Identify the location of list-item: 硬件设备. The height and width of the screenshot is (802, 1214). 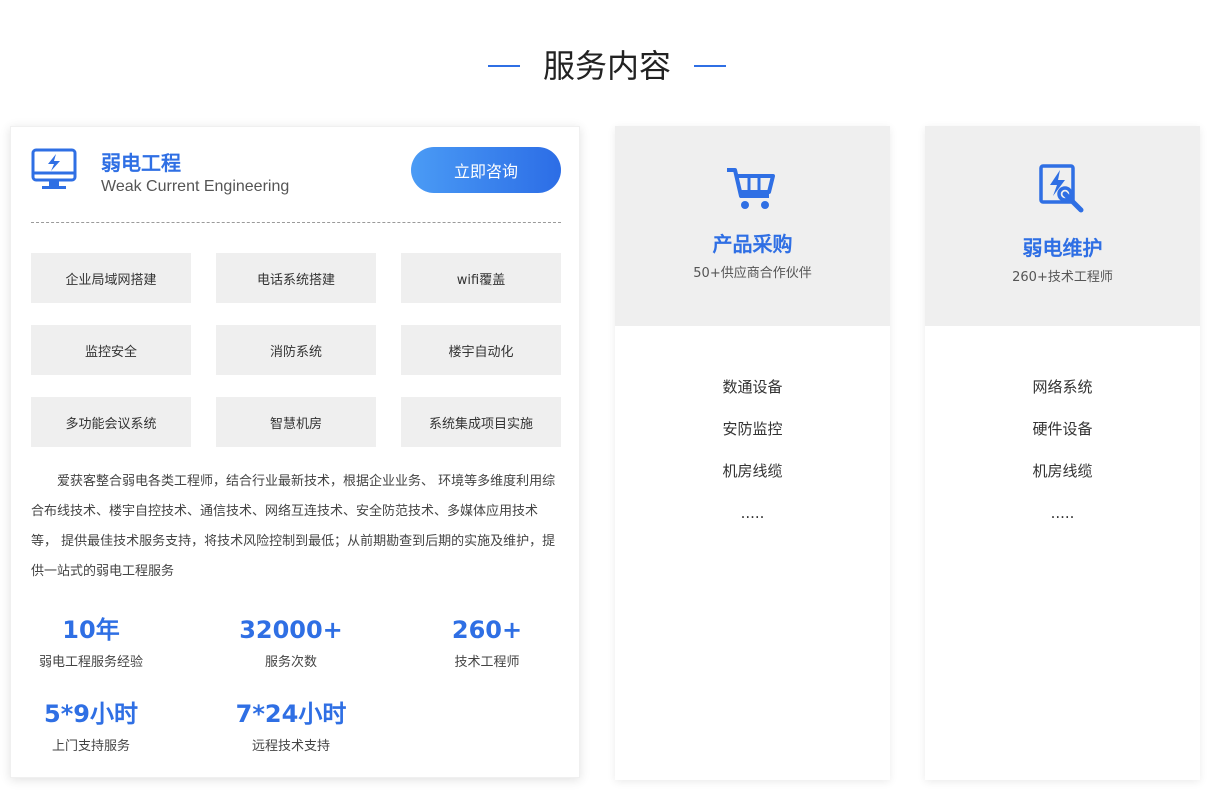
(1062, 437).